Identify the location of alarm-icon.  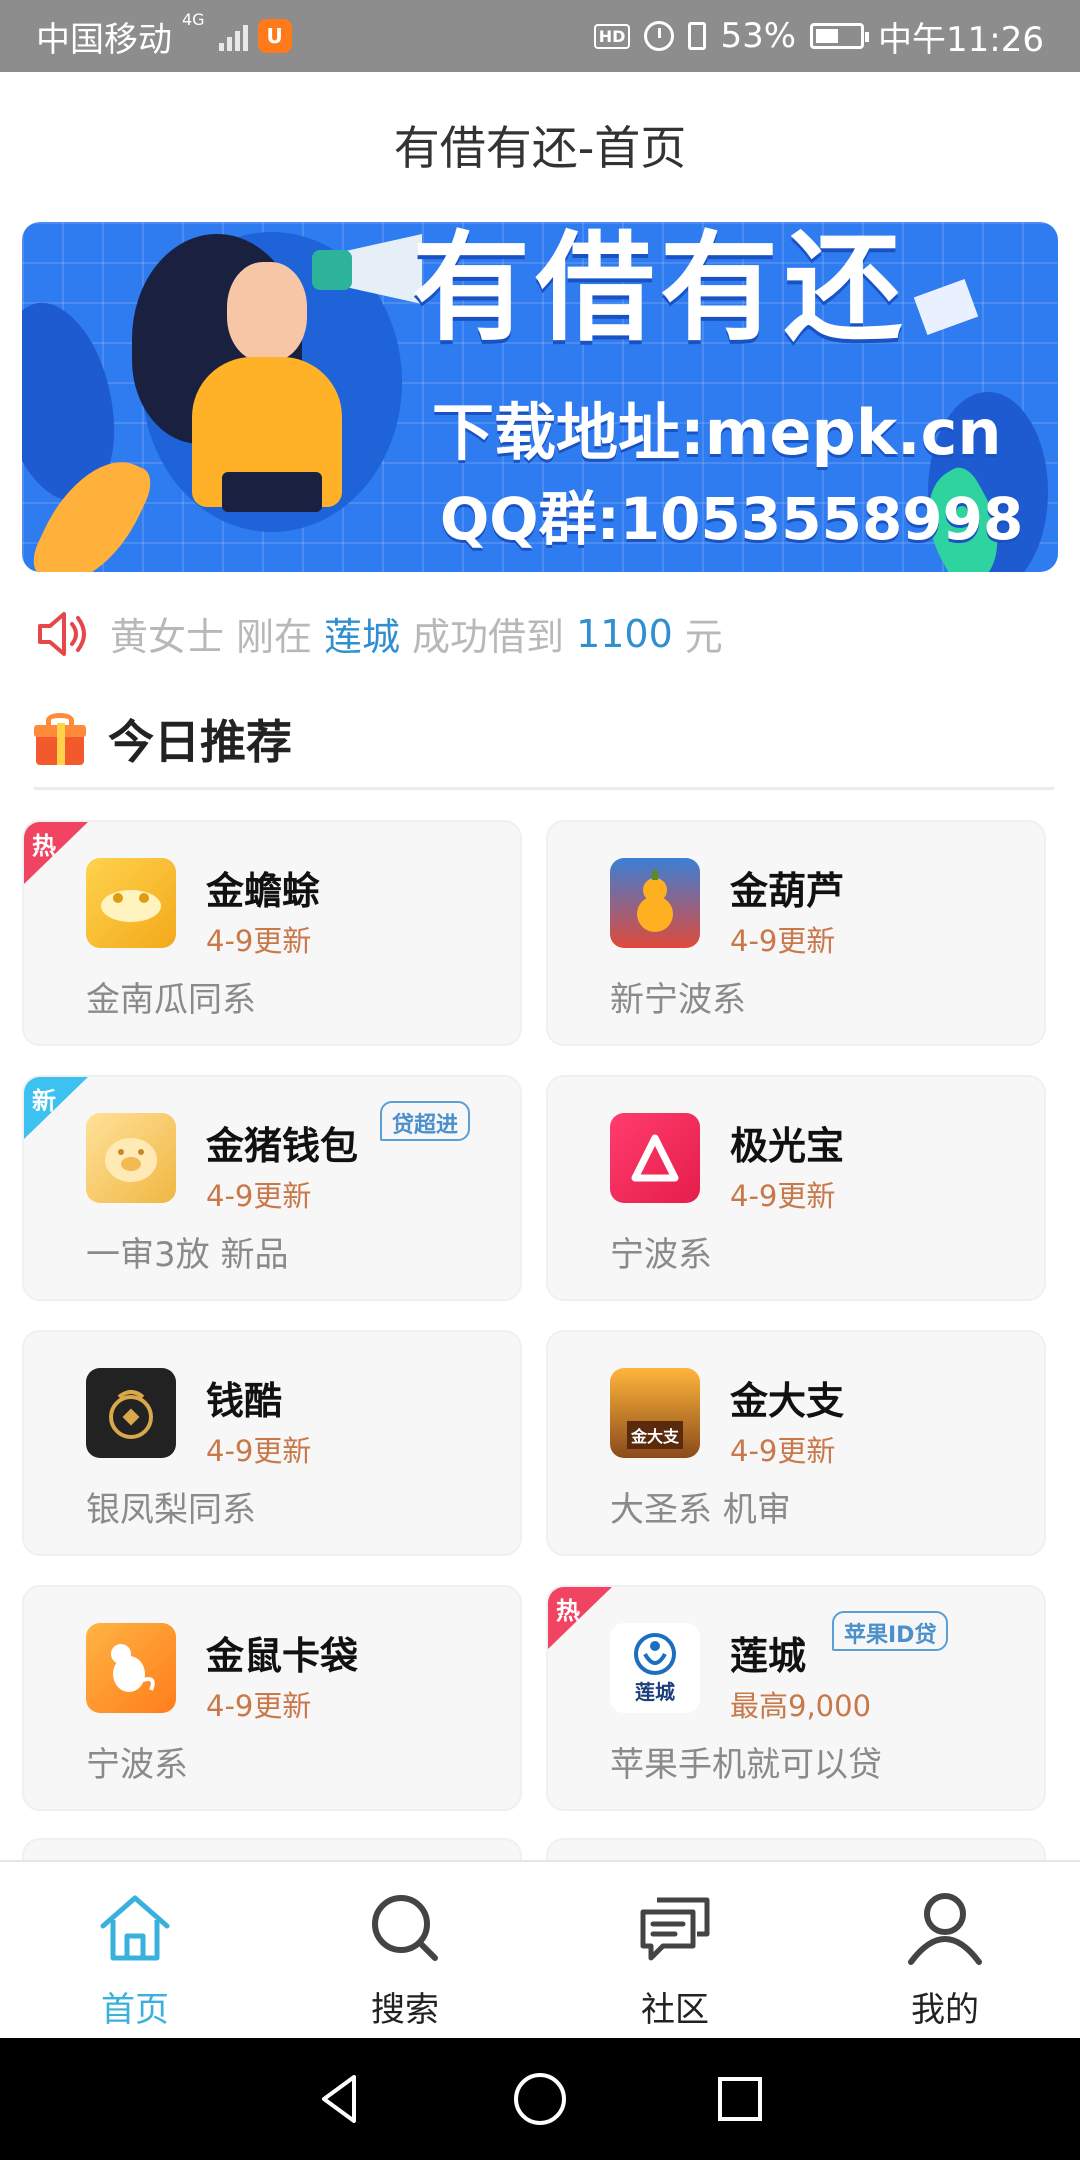
(659, 36).